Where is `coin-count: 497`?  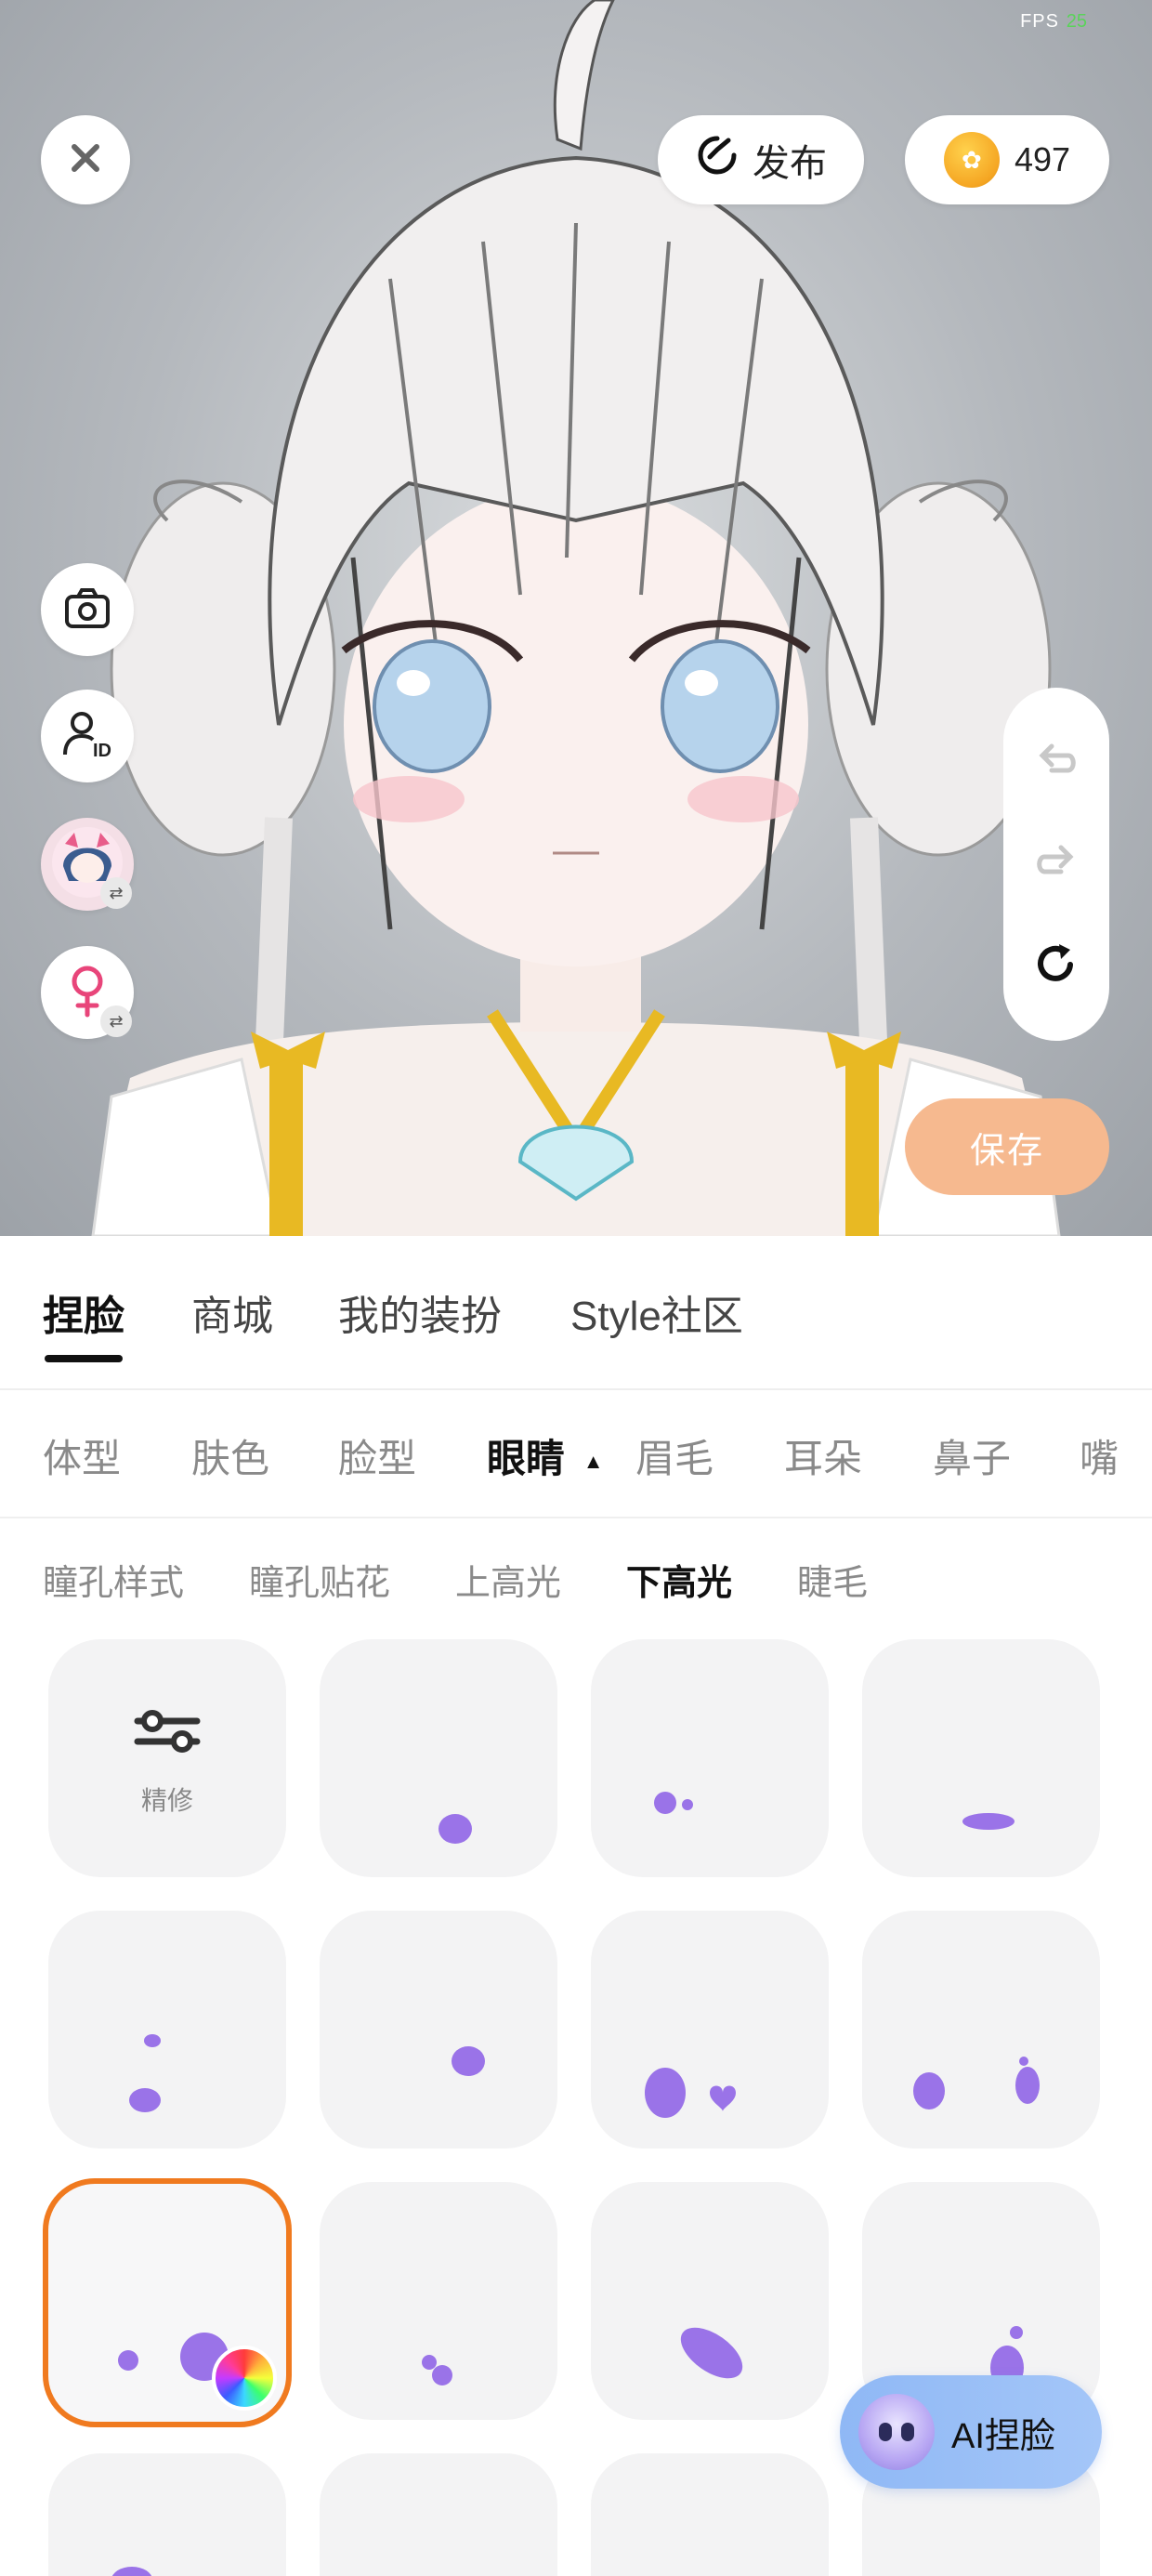 coin-count: 497 is located at coordinates (1042, 159).